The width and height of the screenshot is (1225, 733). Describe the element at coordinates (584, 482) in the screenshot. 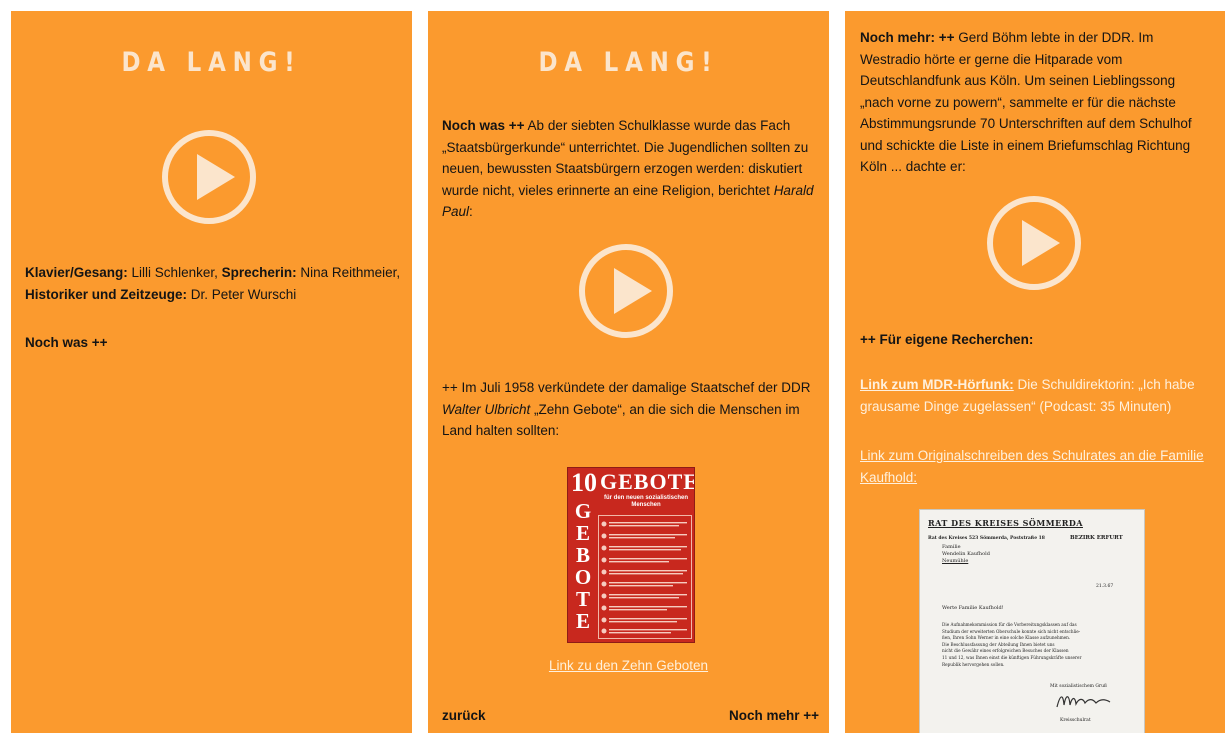

I see `poster-number: 10` at that location.